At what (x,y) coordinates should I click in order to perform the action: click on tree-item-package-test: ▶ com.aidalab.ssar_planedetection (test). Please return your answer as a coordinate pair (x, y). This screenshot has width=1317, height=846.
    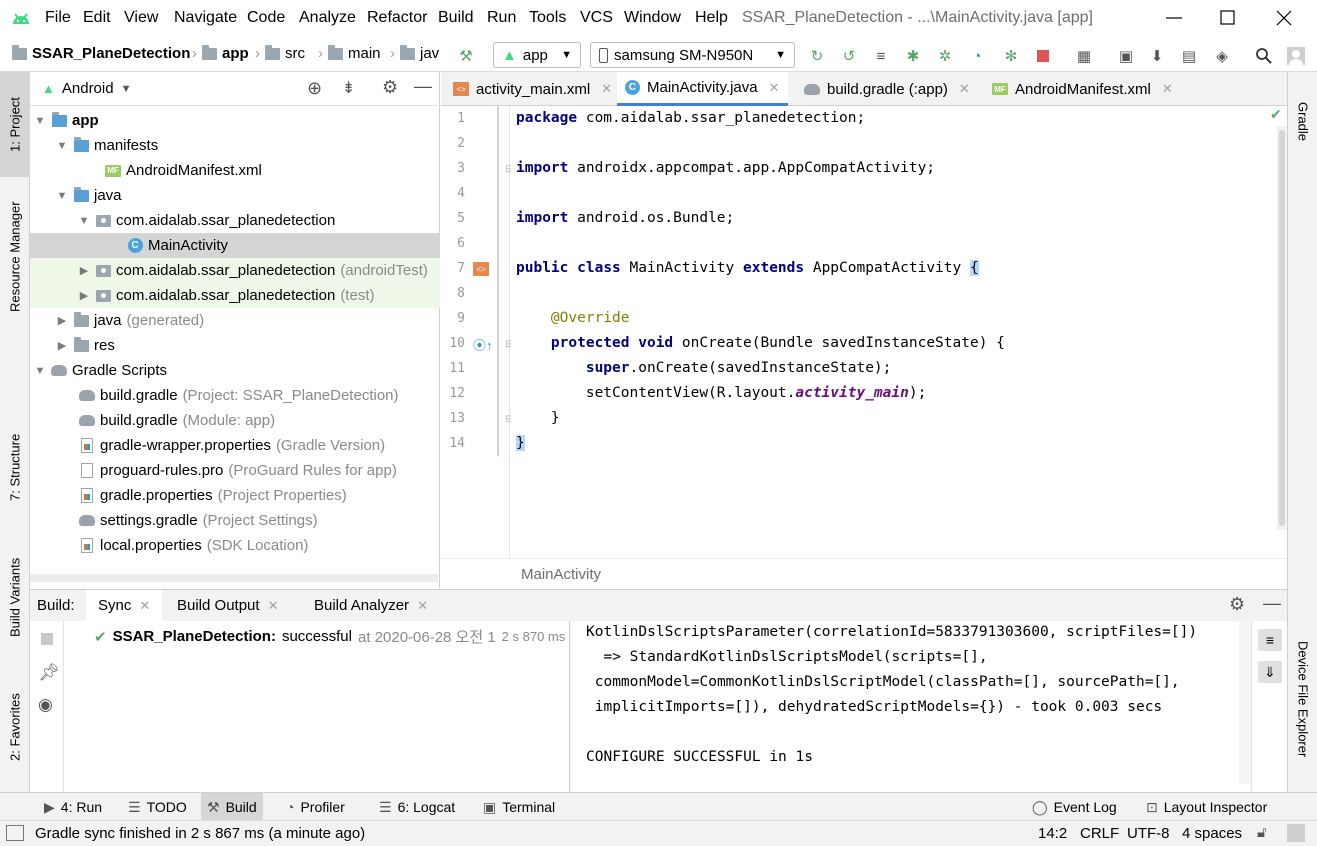
    Looking at the image, I should click on (235, 295).